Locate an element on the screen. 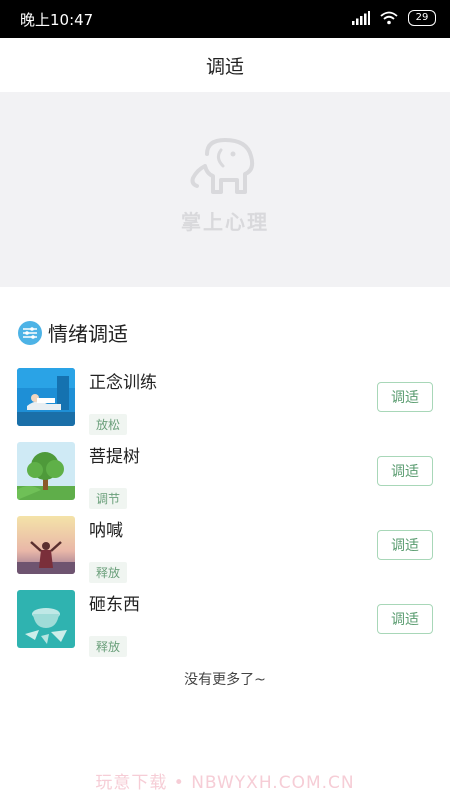 The image size is (450, 800). battery-level: 29 is located at coordinates (422, 17).